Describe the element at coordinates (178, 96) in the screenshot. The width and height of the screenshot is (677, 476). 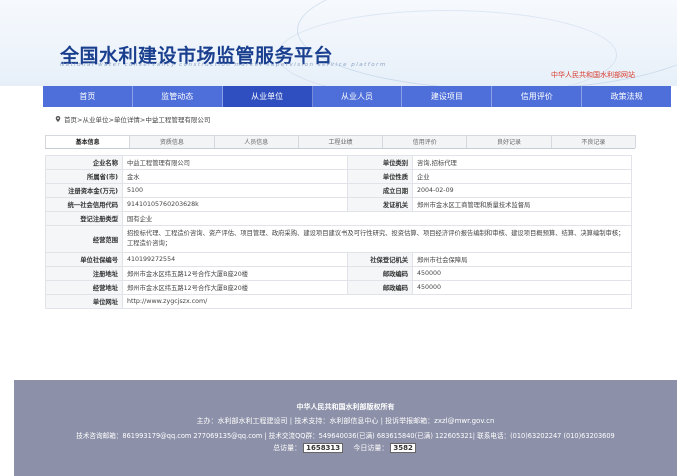
I see `nav-item-supervision-news: 监管动态` at that location.